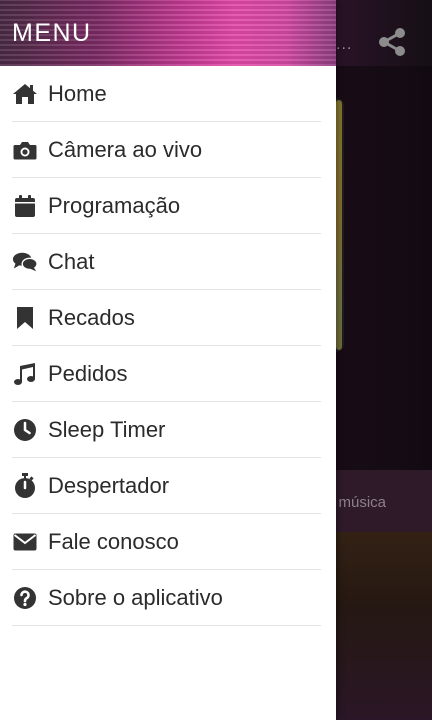 This screenshot has width=432, height=720. Describe the element at coordinates (25, 262) in the screenshot. I see `chat-icon` at that location.